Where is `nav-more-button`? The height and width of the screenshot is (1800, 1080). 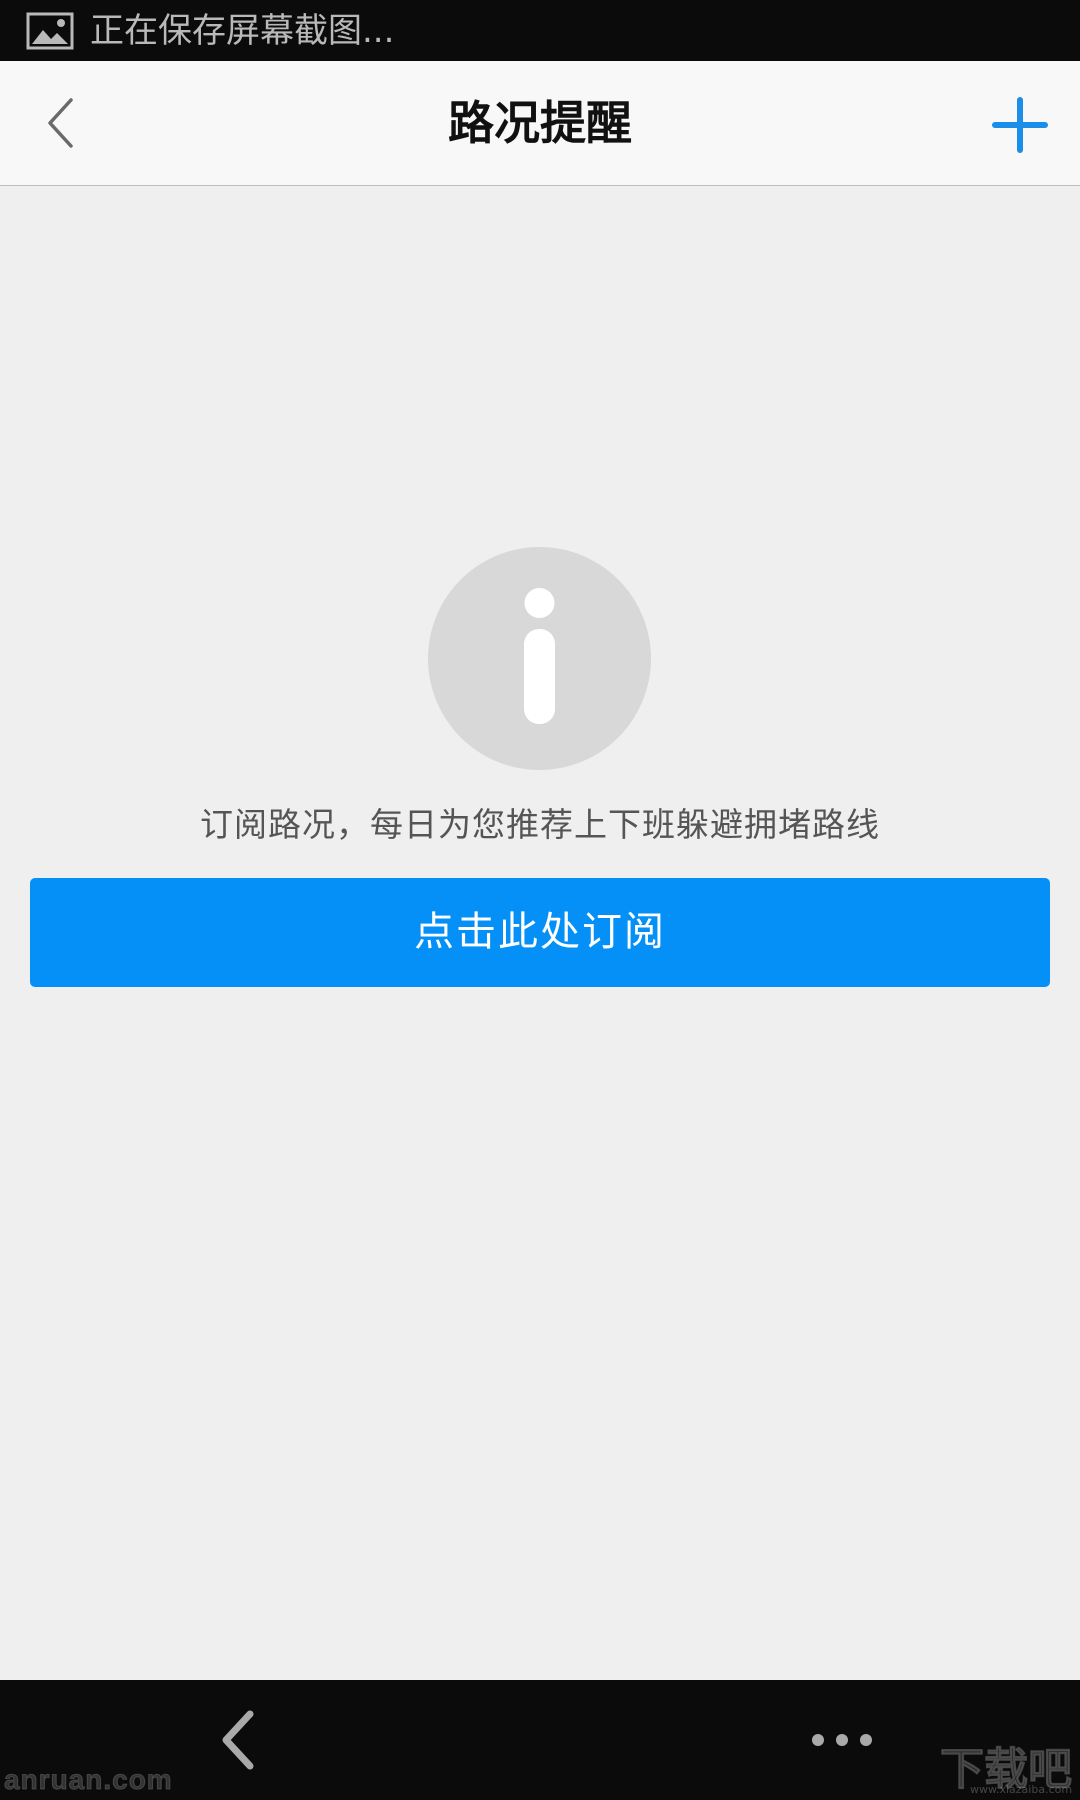 nav-more-button is located at coordinates (842, 1740).